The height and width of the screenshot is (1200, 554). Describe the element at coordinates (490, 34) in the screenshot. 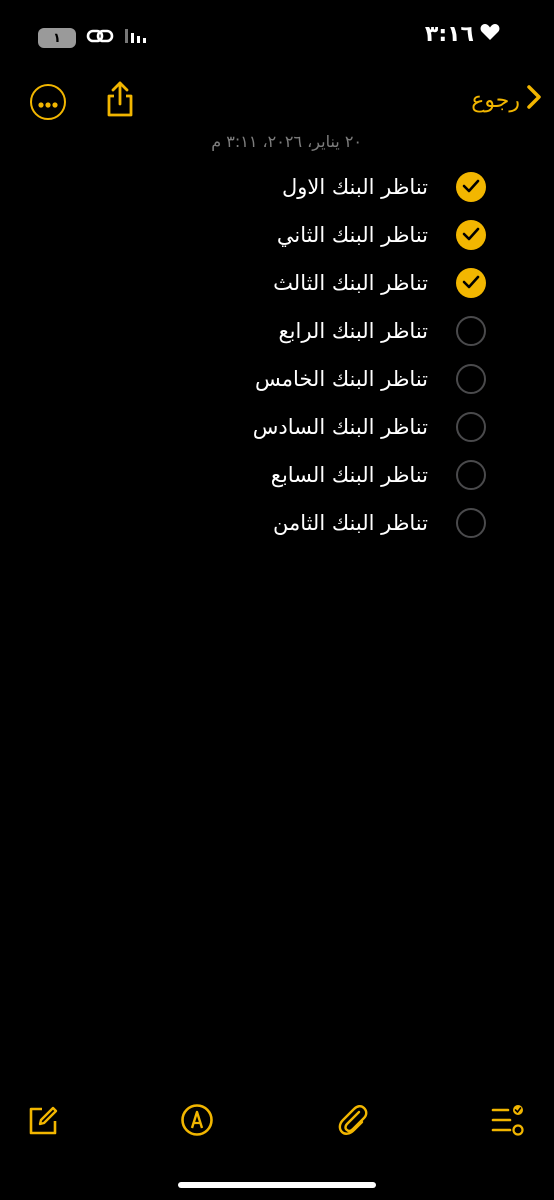

I see `heart-icon` at that location.